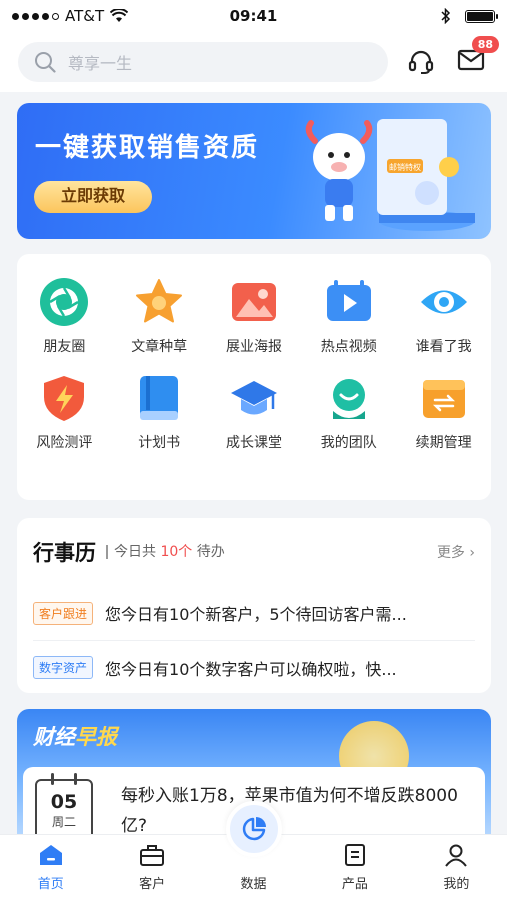 The image size is (507, 900). Describe the element at coordinates (390, 175) in the screenshot. I see `mascot-illustration: 邮销特权` at that location.